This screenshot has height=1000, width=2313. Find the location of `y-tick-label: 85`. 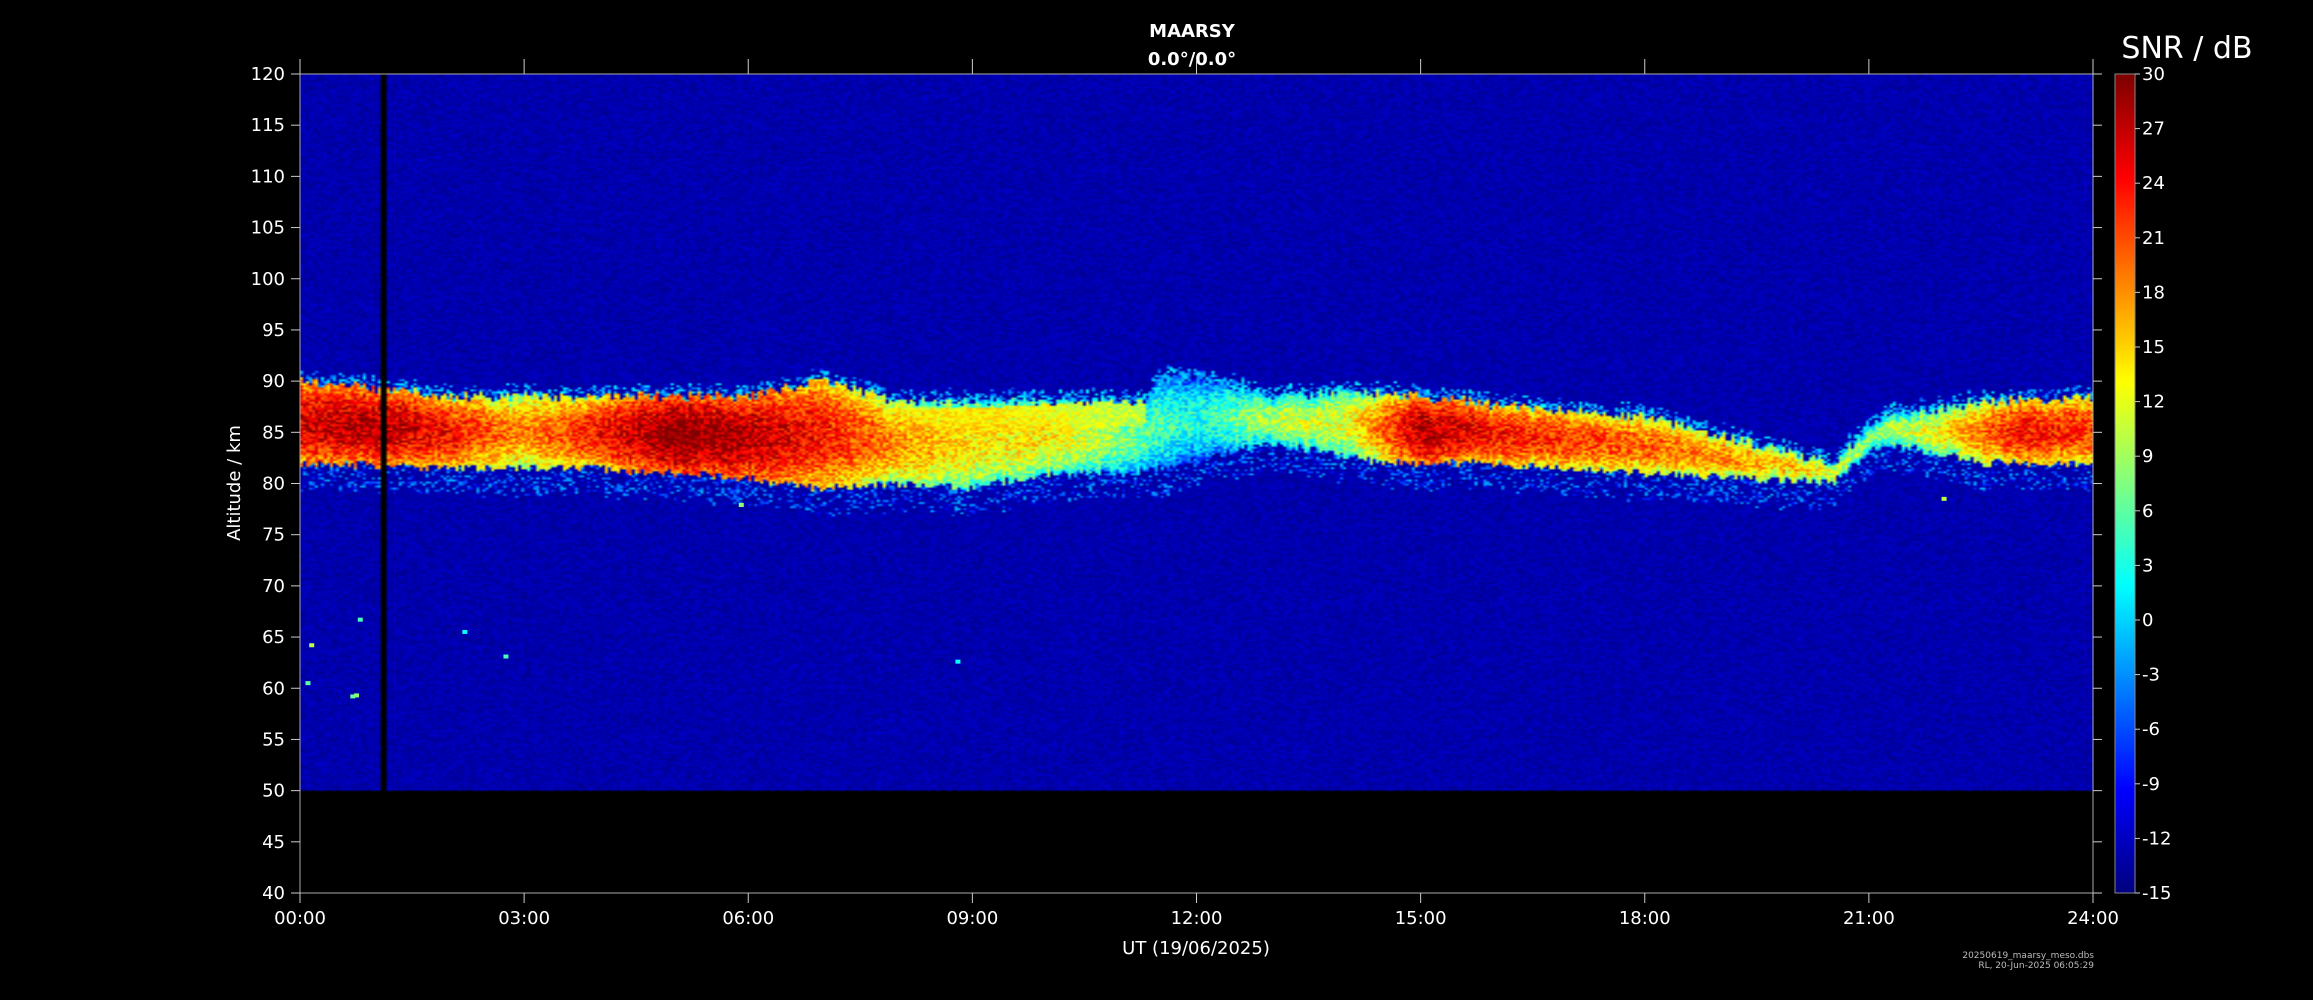

y-tick-label: 85 is located at coordinates (273, 432).